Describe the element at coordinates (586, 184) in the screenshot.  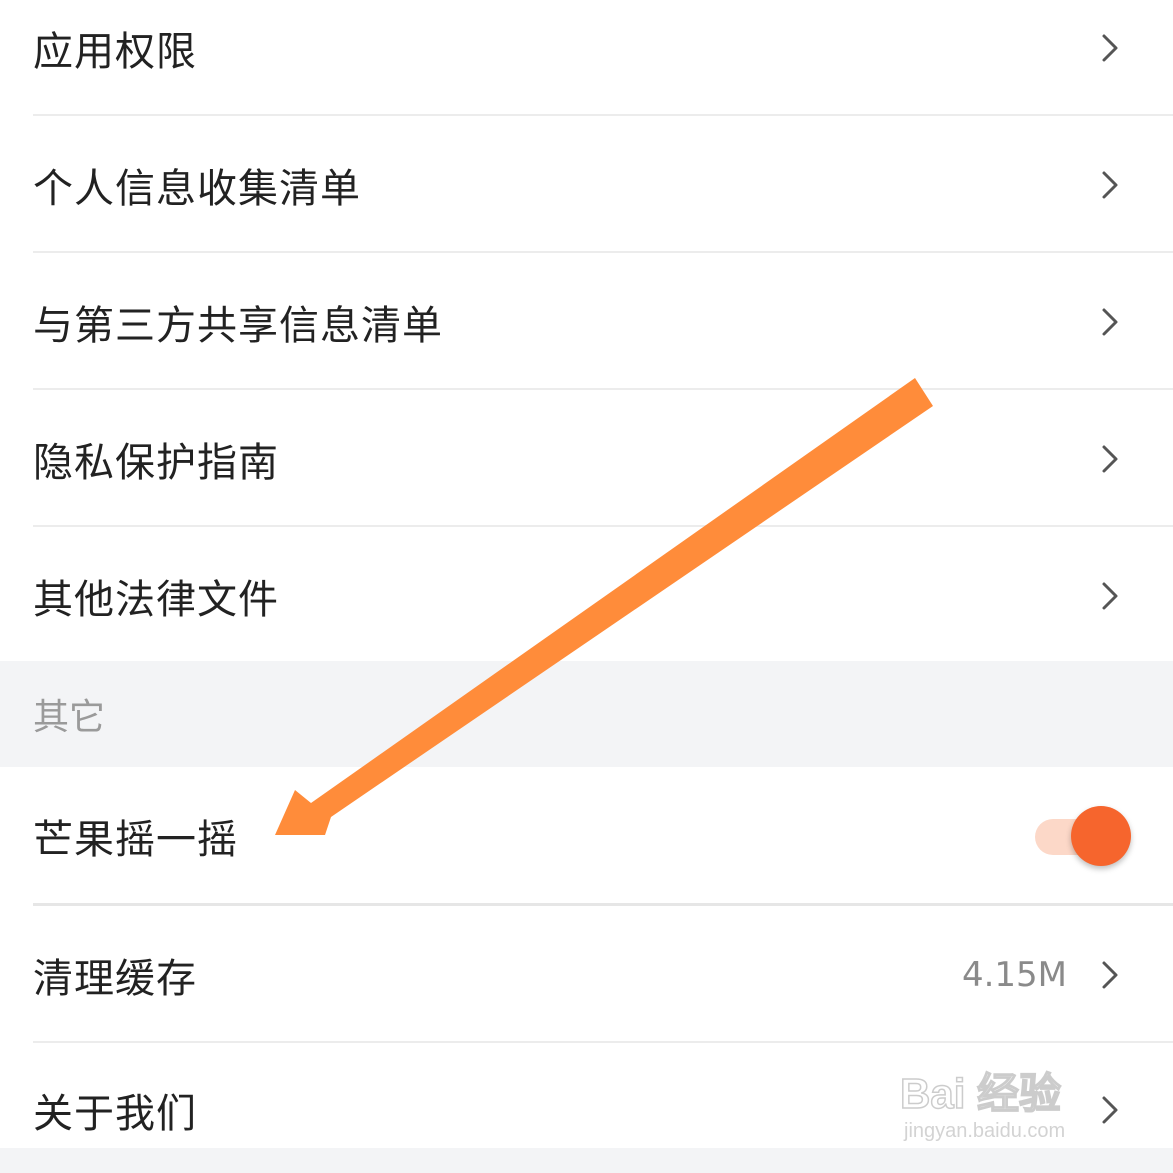
I see `row-personal-info-list: 个人信息收集清单` at that location.